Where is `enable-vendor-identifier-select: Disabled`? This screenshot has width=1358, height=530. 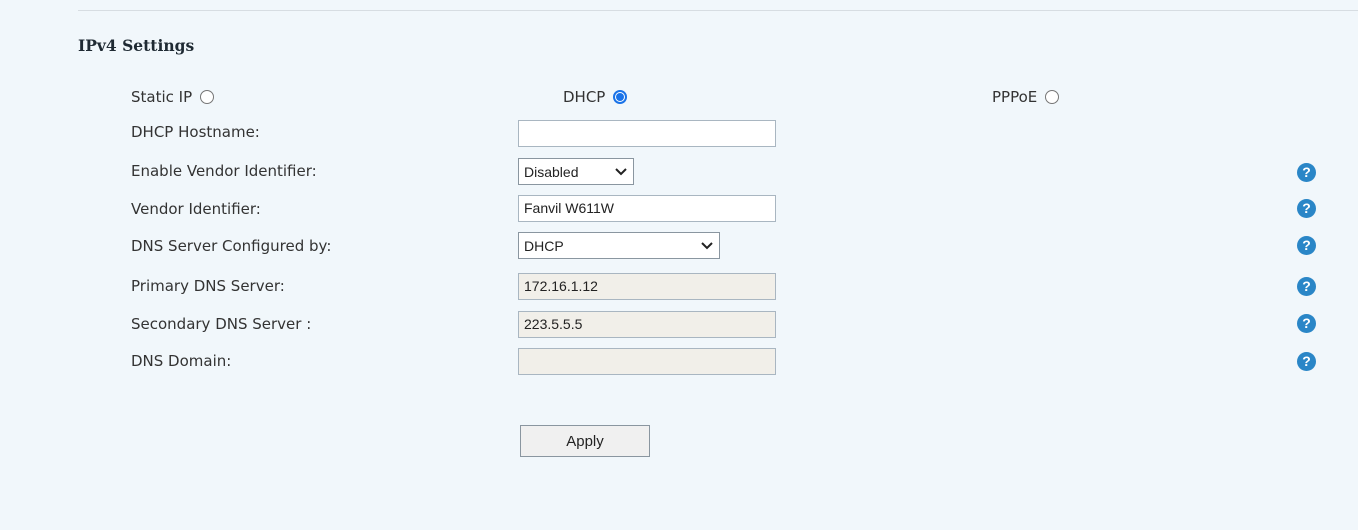
enable-vendor-identifier-select: Disabled is located at coordinates (576, 171).